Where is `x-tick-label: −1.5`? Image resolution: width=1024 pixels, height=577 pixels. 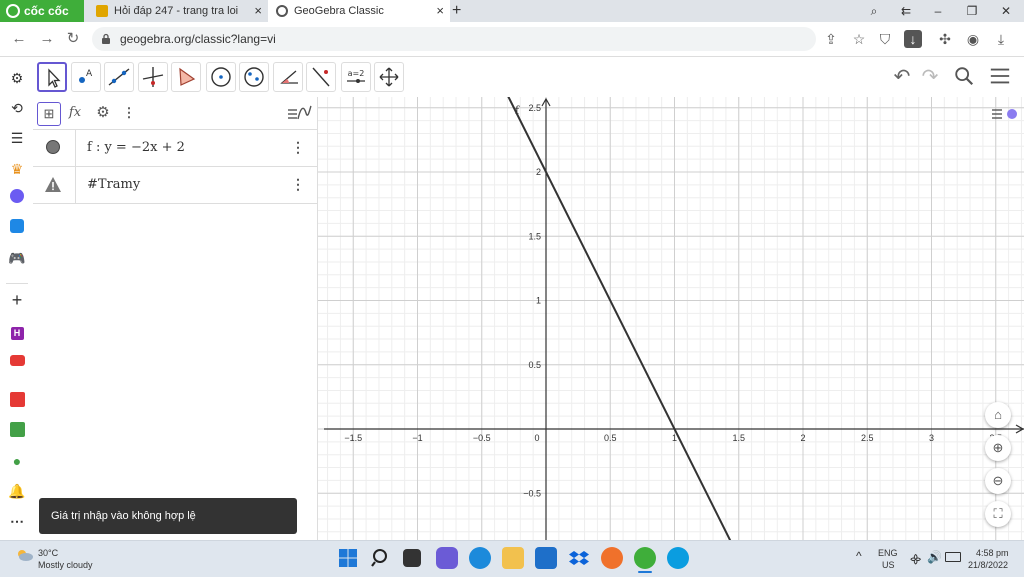
x-tick-label: −1.5 is located at coordinates (353, 438).